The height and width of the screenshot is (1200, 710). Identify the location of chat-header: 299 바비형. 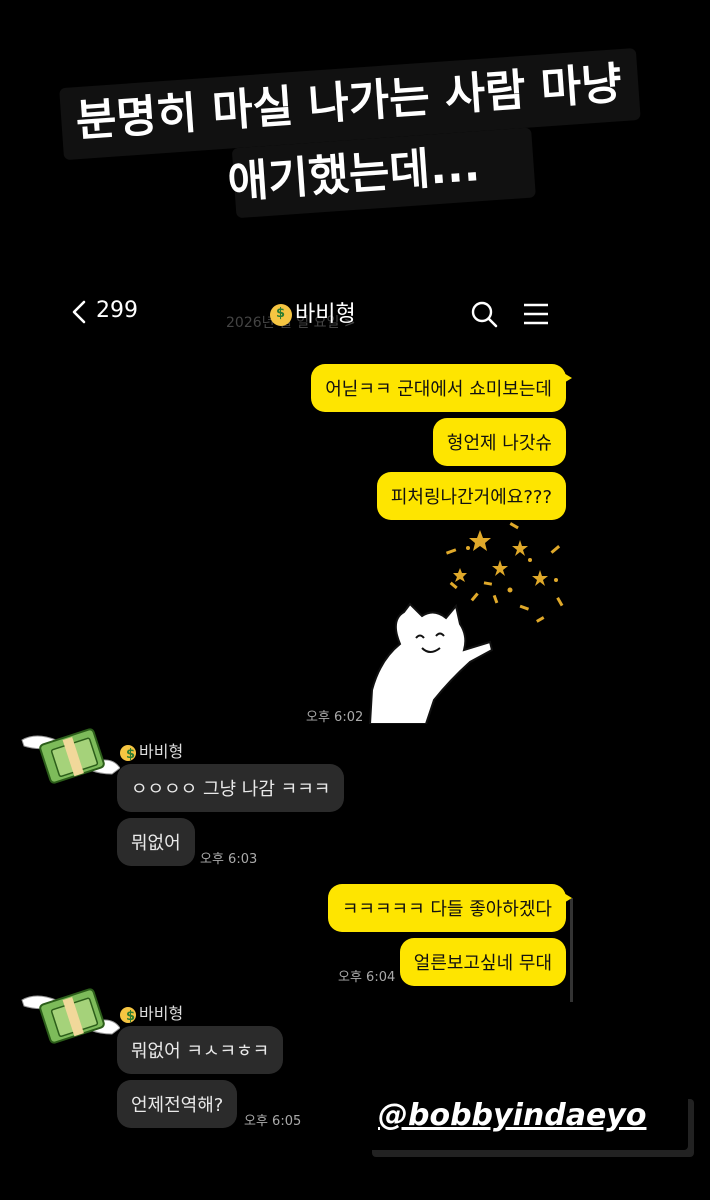
(310, 314).